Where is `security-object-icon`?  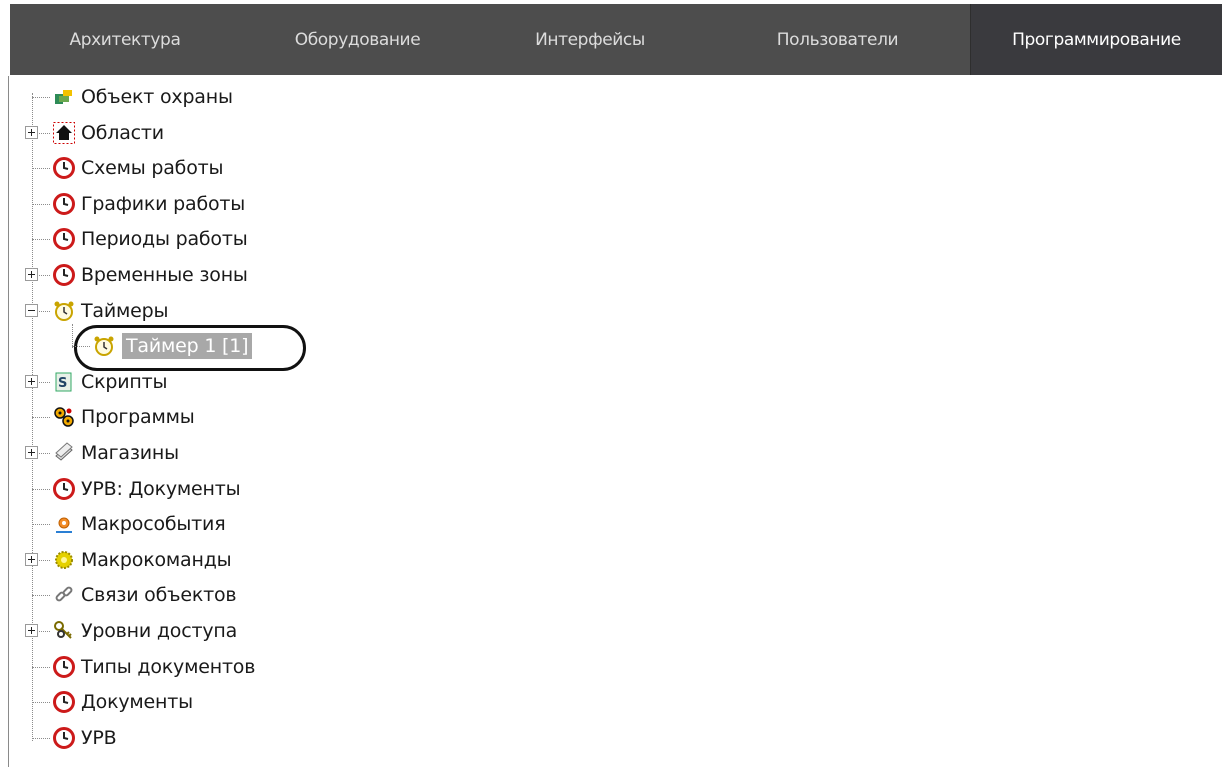
security-object-icon is located at coordinates (64, 97).